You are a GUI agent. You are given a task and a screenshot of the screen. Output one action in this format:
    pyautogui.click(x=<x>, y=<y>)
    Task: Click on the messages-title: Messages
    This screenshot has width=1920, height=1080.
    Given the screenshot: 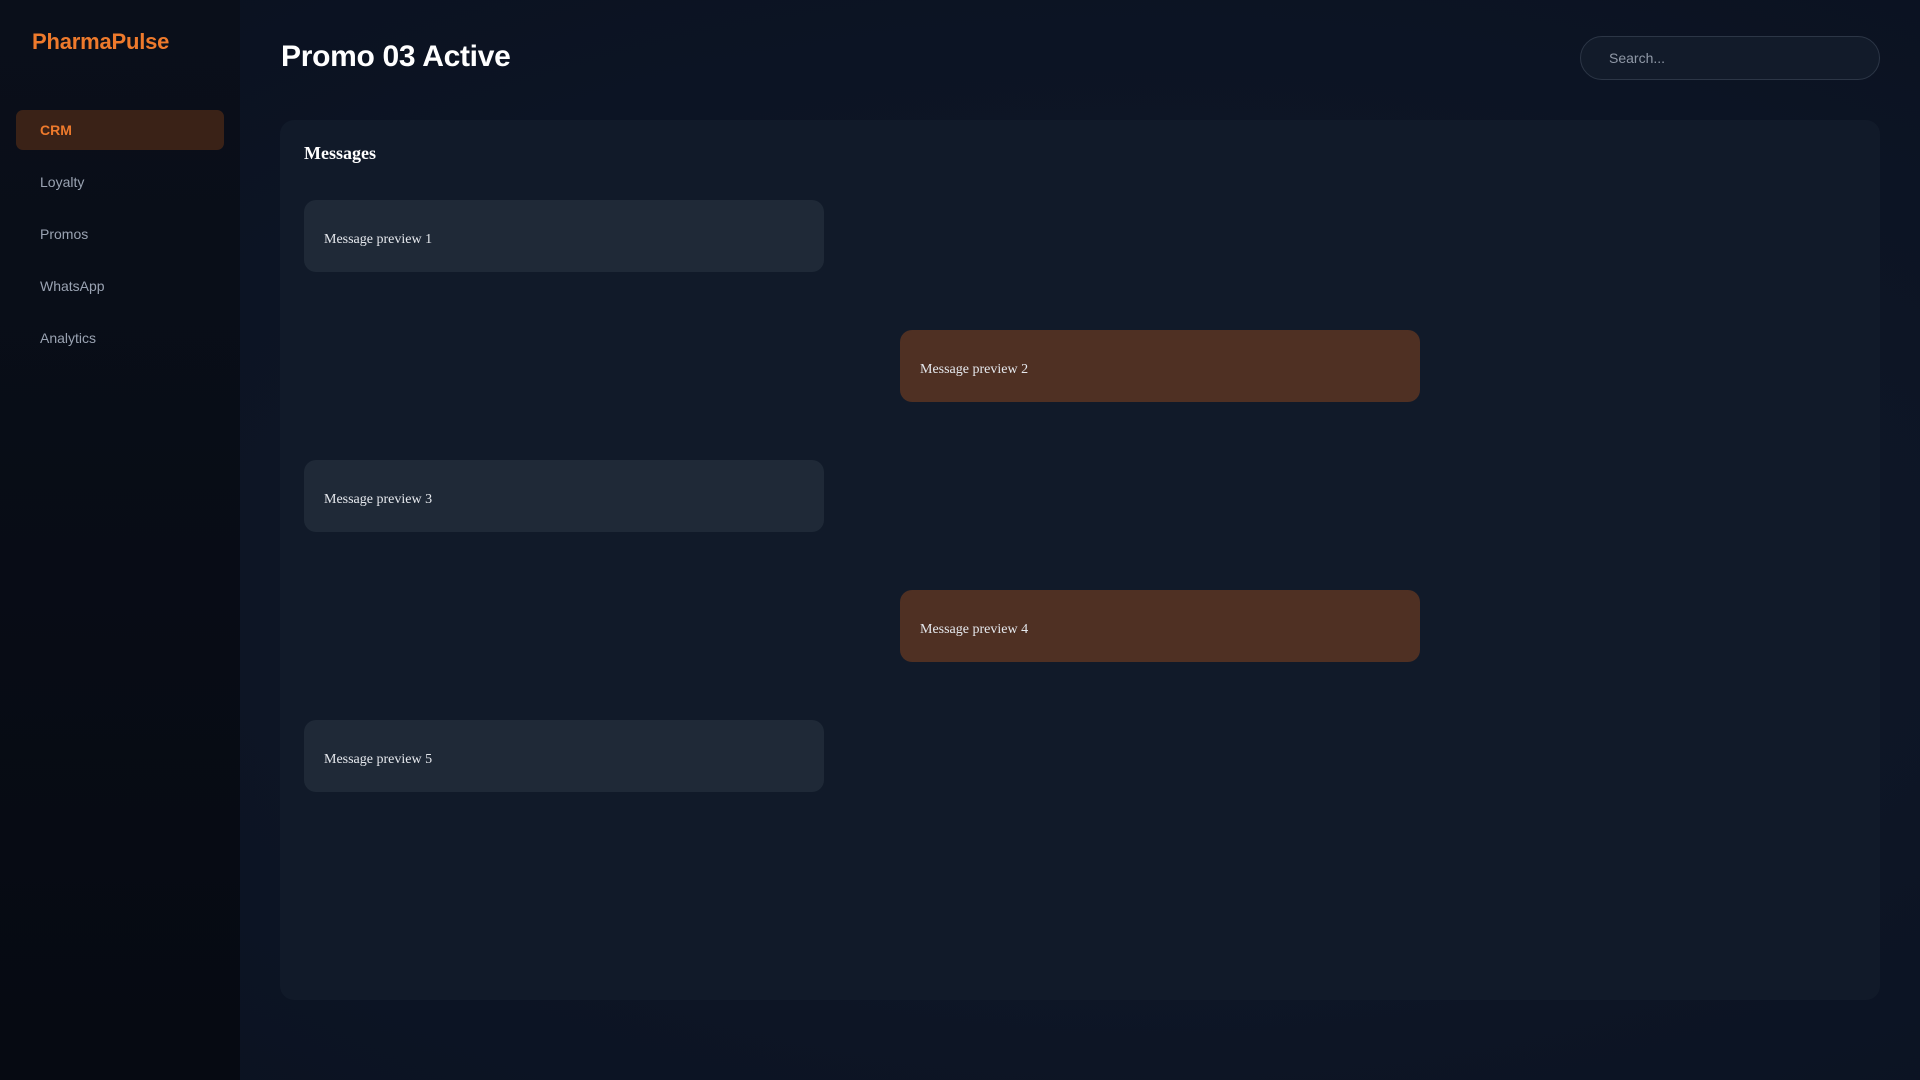 What is the action you would take?
    pyautogui.click(x=340, y=153)
    